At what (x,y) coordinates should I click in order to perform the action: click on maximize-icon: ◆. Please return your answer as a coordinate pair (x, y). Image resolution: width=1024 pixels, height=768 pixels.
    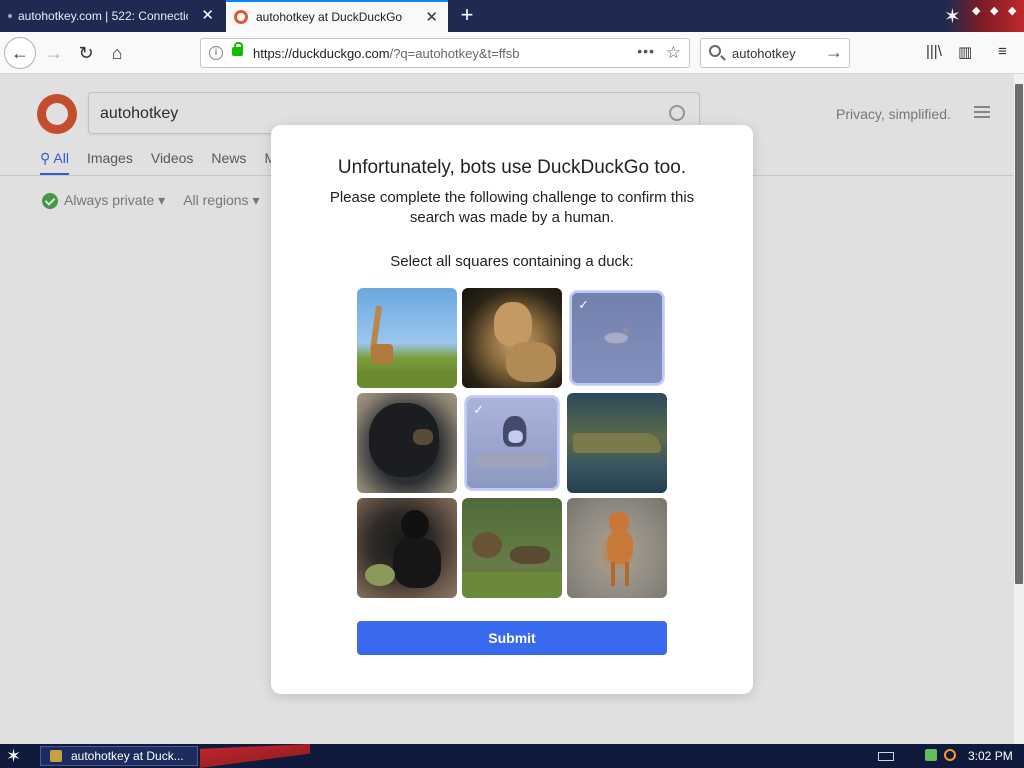
    Looking at the image, I should click on (994, 10).